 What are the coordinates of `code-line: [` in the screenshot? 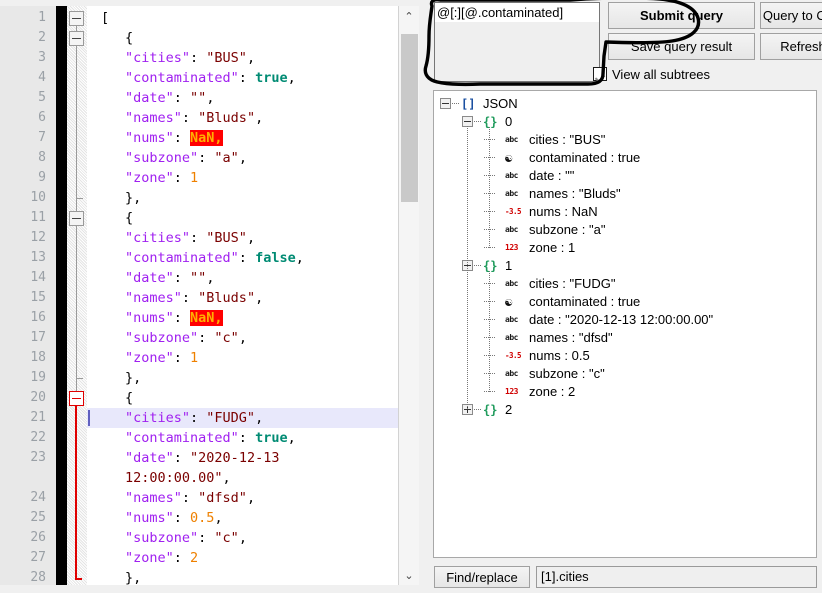 It's located at (249, 18).